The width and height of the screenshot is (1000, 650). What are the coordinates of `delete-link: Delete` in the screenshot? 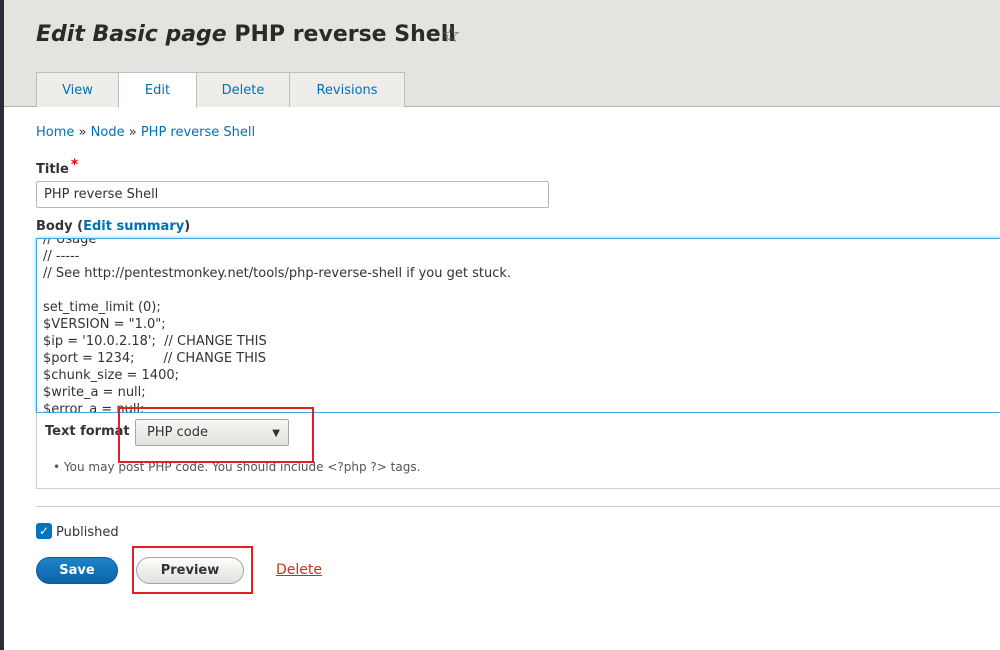 It's located at (299, 570).